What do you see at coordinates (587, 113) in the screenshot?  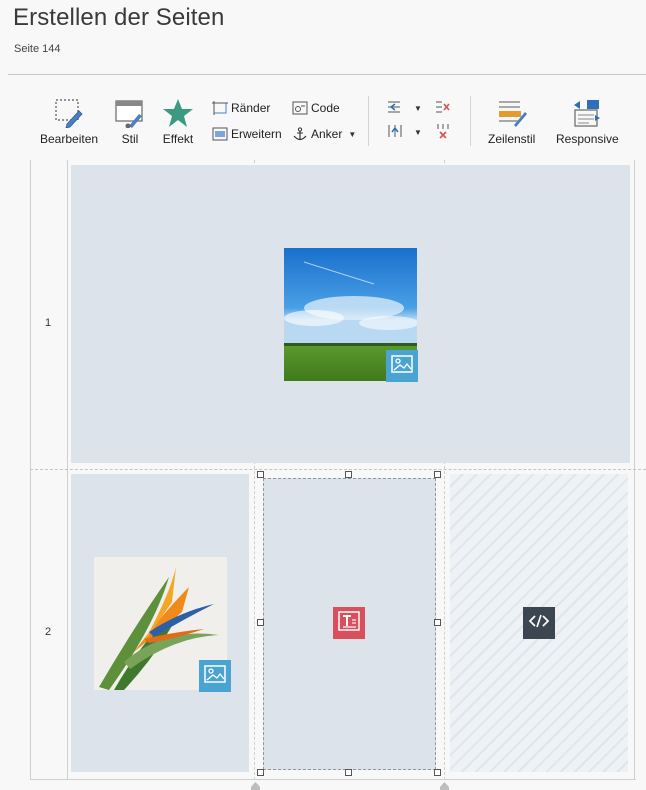 I see `responsive-icon` at bounding box center [587, 113].